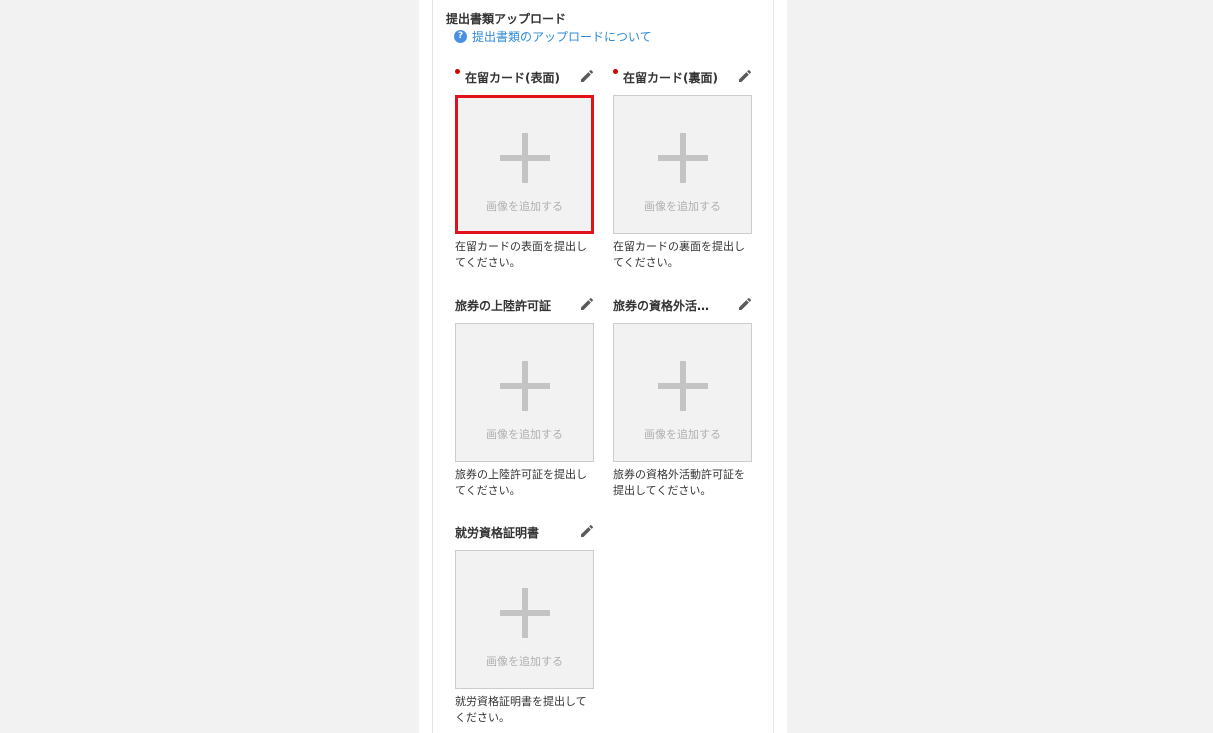  I want to click on slot-label: 在留カード(表面), so click(512, 78).